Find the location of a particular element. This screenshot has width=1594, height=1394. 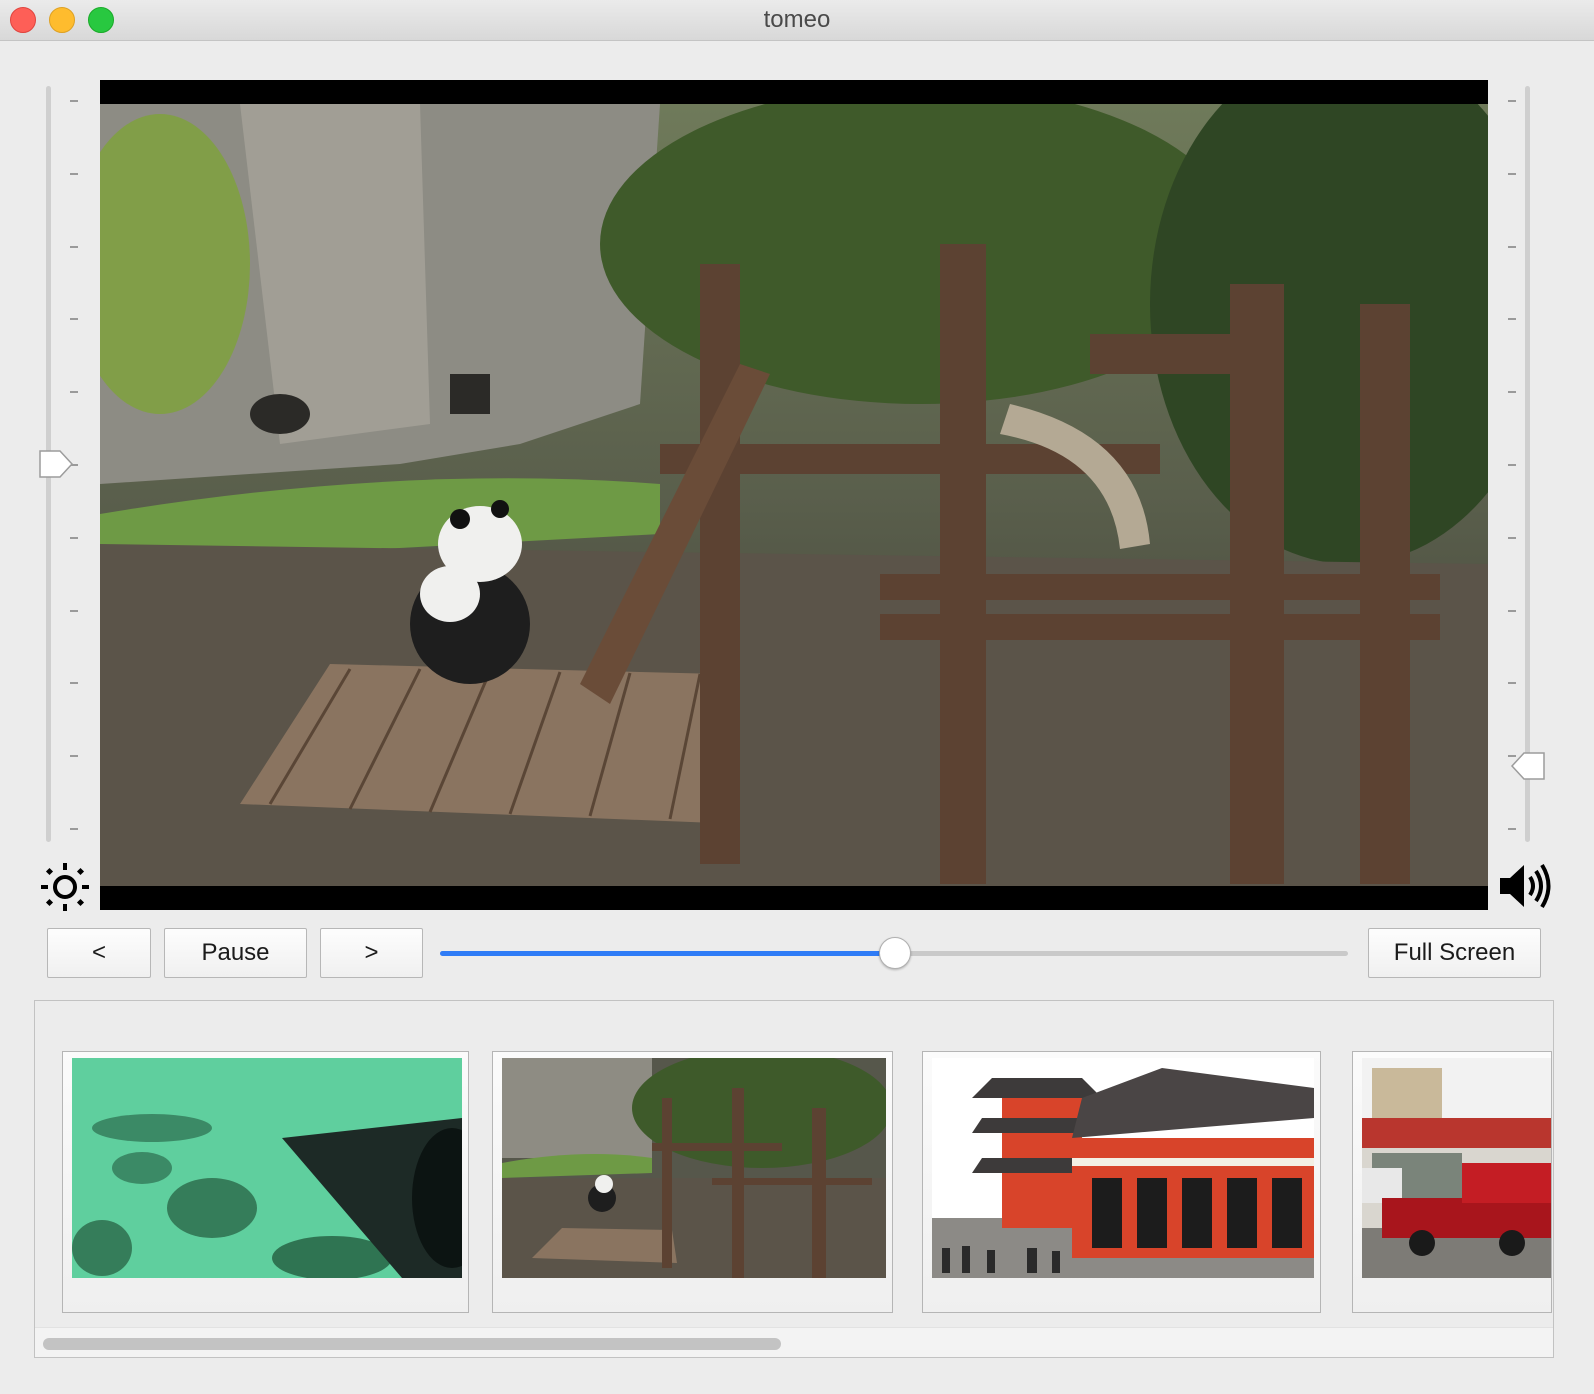

speaker-volume-icon is located at coordinates (1525, 886).